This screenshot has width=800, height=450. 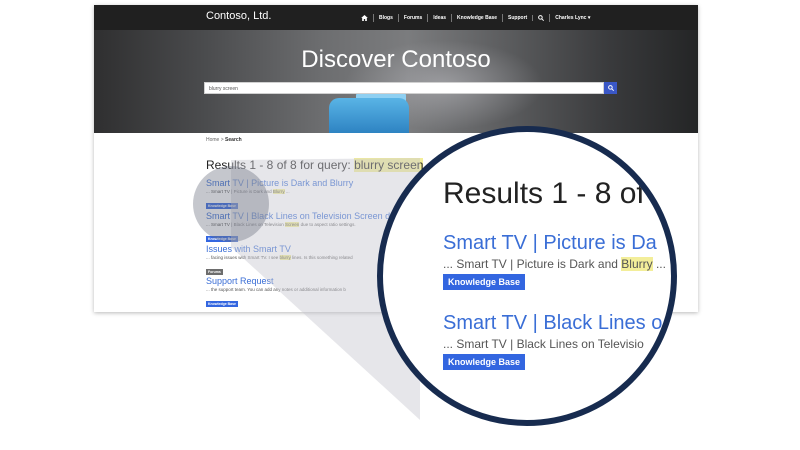 What do you see at coordinates (552, 323) in the screenshot?
I see `zoom-result-title: Smart TV | Black Lines o` at bounding box center [552, 323].